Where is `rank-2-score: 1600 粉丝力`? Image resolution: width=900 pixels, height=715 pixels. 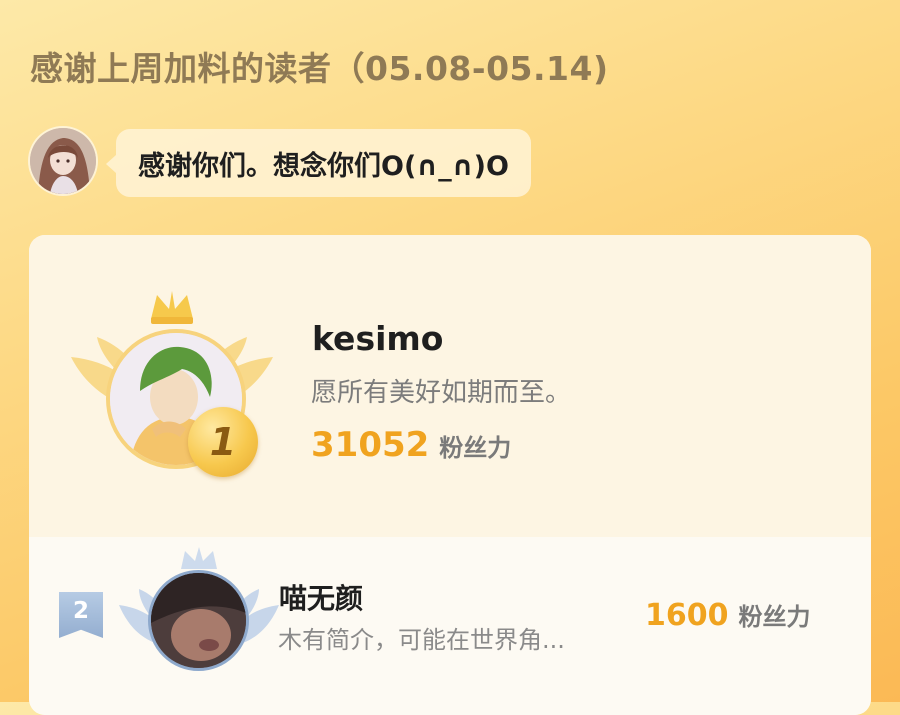
rank-2-score: 1600 粉丝力 is located at coordinates (728, 615).